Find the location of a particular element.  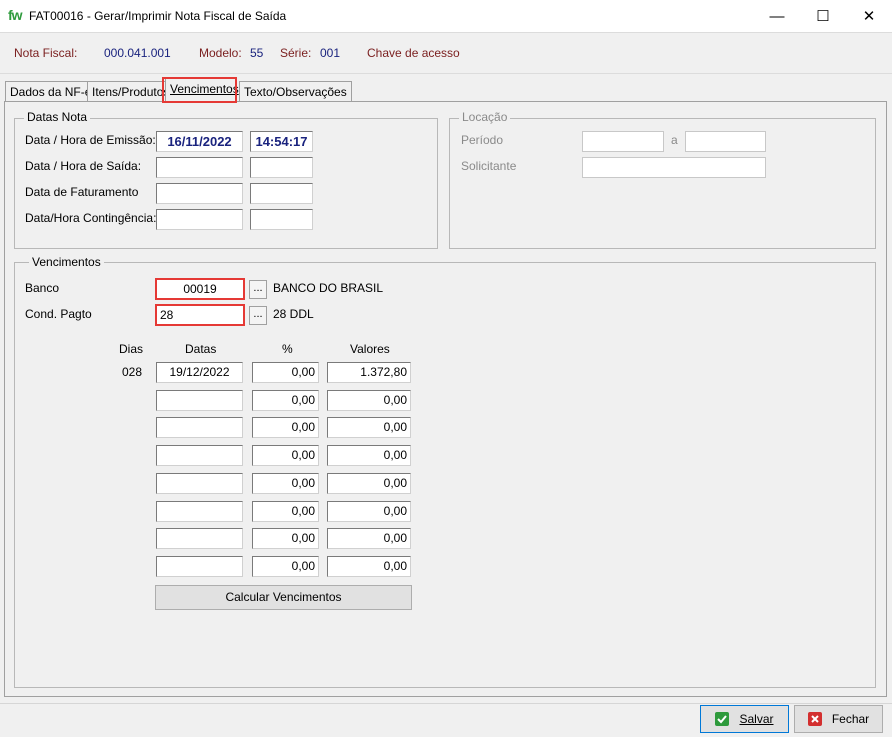

chave-acesso-label: Chave de acesso is located at coordinates (413, 53).